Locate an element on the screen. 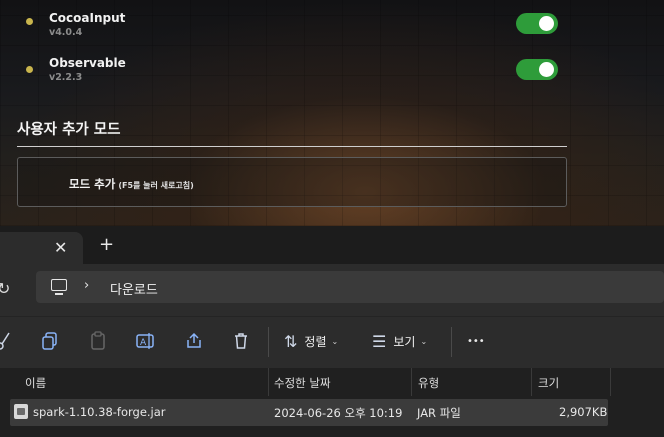 This screenshot has width=664, height=437. mod-name: CocoaInput is located at coordinates (87, 18).